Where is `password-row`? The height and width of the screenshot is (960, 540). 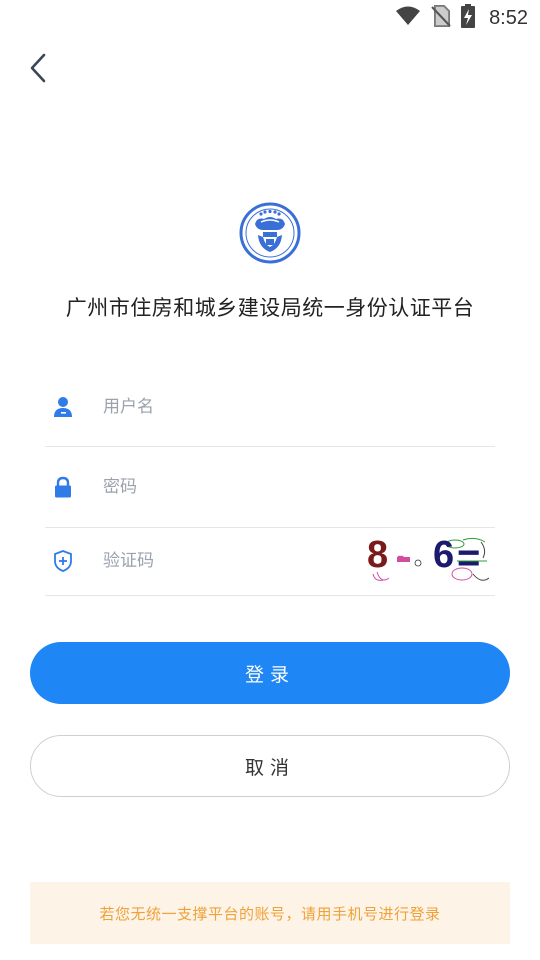 password-row is located at coordinates (270, 493).